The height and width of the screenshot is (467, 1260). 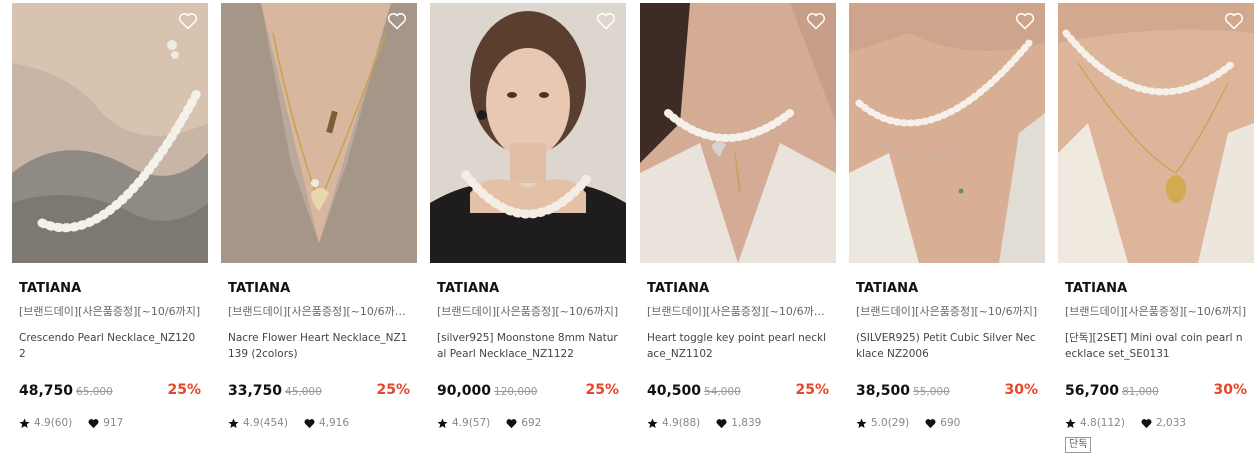 I want to click on rating-text: 4.9(60), so click(x=53, y=423).